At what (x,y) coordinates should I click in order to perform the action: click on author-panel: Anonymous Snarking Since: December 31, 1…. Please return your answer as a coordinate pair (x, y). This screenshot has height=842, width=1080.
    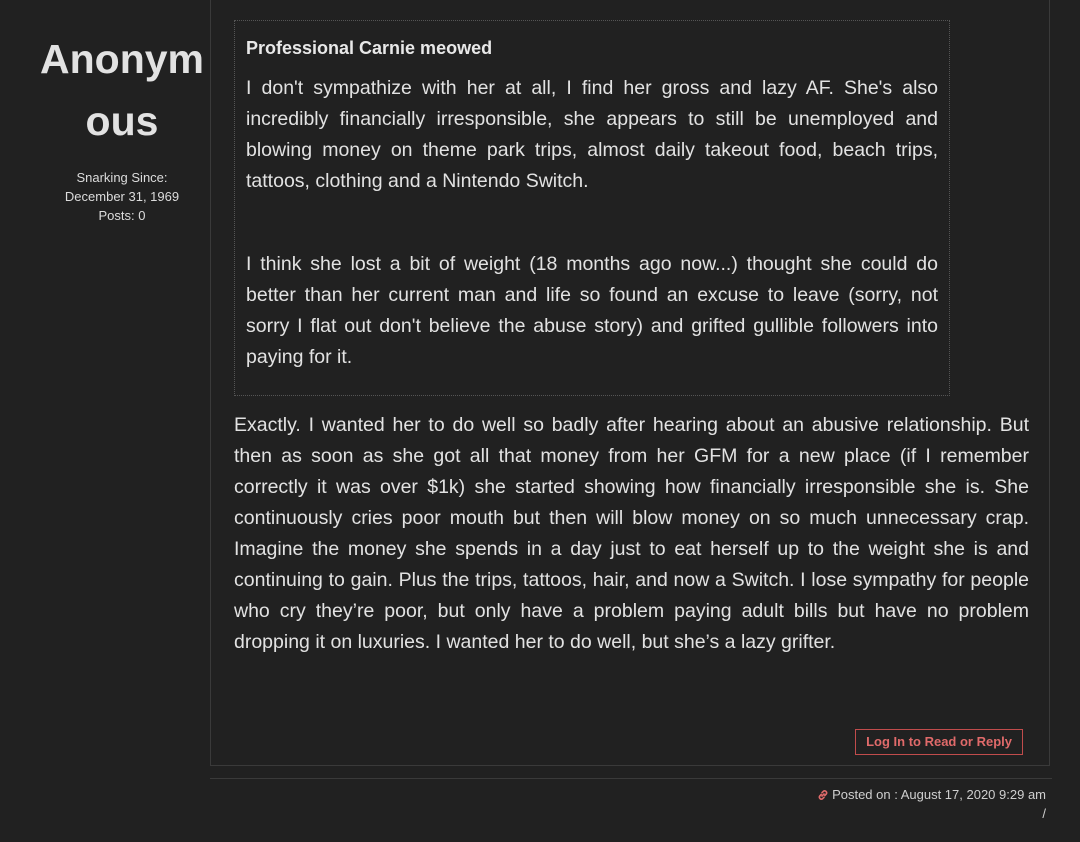
    Looking at the image, I should click on (122, 126).